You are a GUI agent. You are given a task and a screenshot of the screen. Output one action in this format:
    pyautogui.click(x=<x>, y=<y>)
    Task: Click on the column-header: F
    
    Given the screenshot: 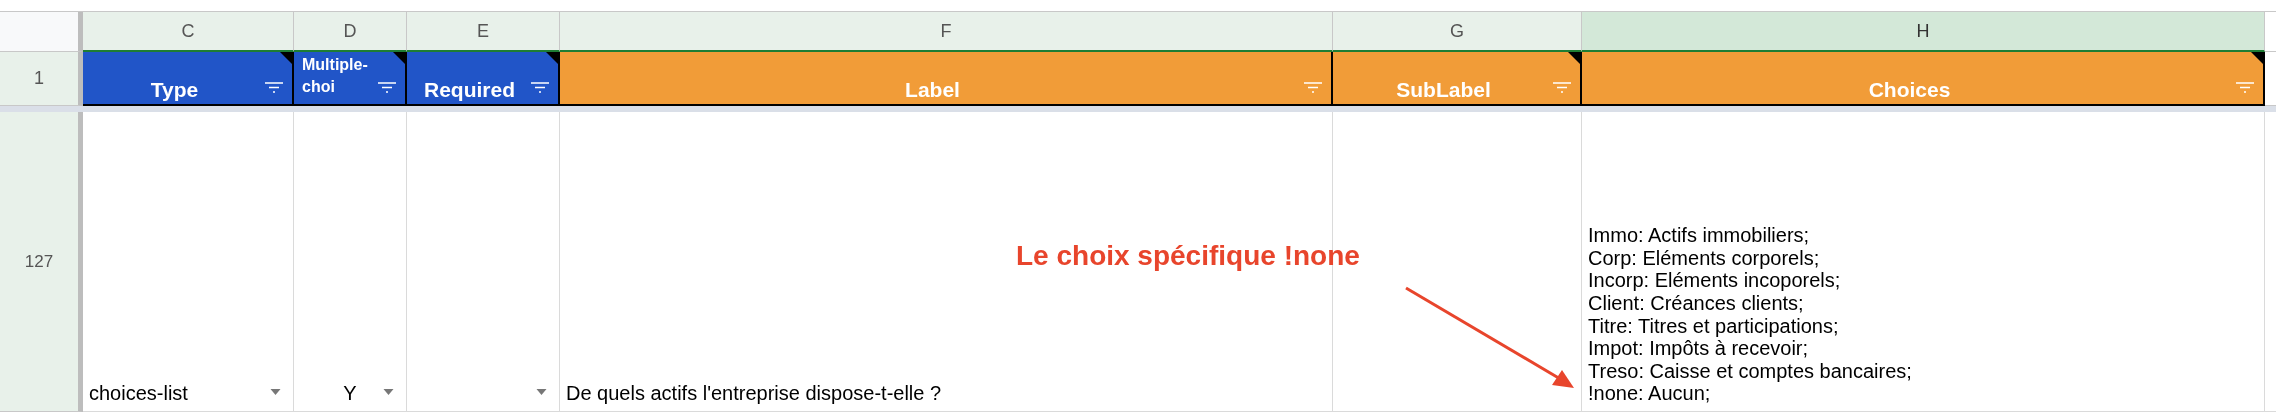 What is the action you would take?
    pyautogui.click(x=946, y=32)
    